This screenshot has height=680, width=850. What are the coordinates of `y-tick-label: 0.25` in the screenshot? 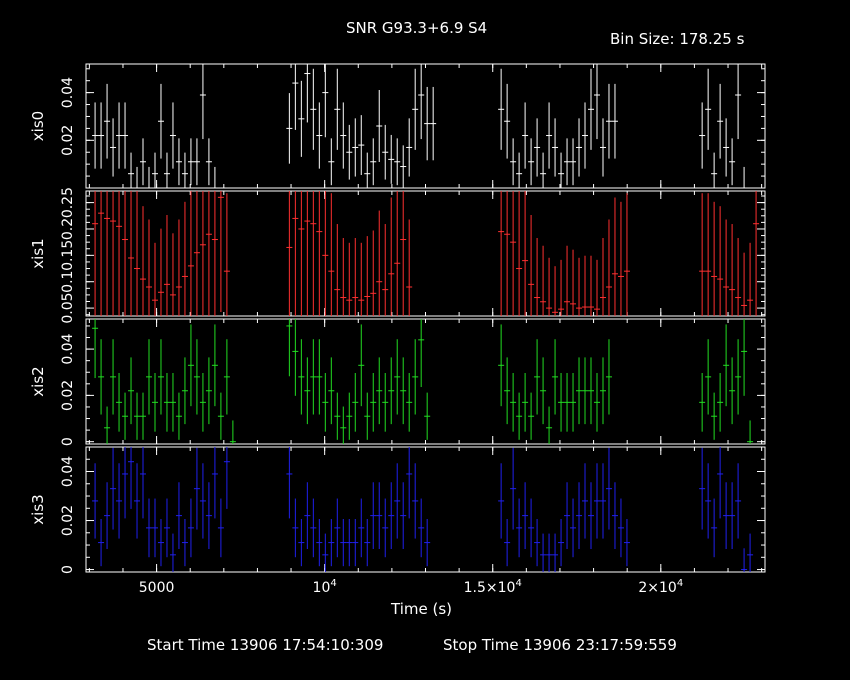 It's located at (68, 202).